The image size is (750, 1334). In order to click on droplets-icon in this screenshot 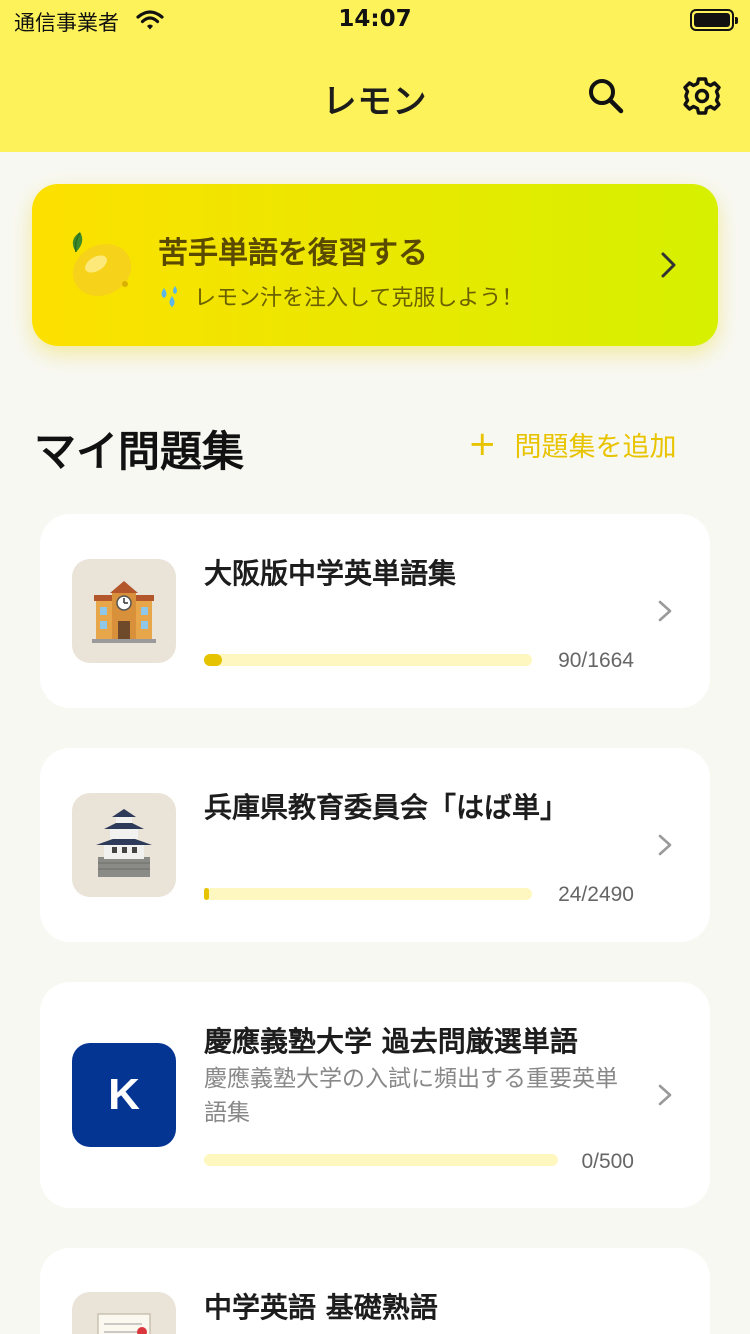, I will do `click(169, 296)`.